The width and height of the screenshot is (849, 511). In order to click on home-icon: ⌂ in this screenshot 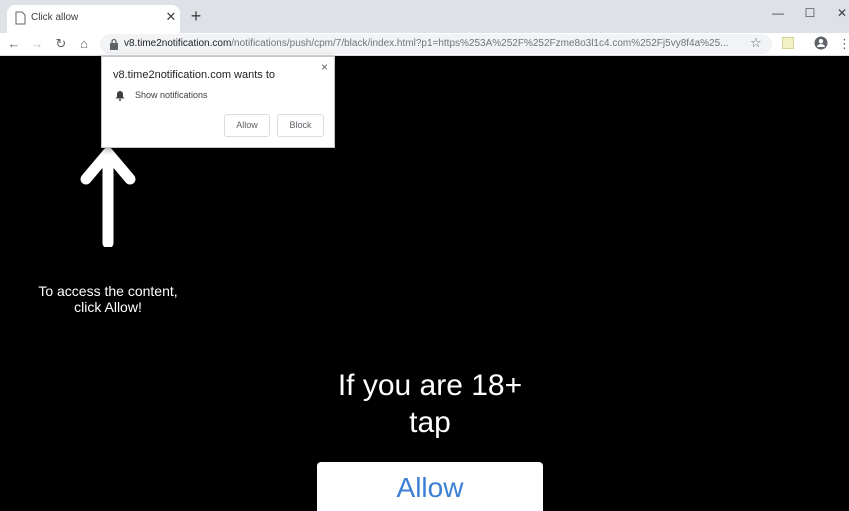, I will do `click(84, 44)`.